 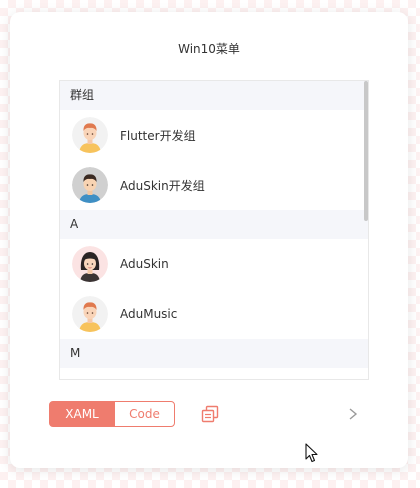 What do you see at coordinates (214, 264) in the screenshot?
I see `list-item-aduskin: AduSkin` at bounding box center [214, 264].